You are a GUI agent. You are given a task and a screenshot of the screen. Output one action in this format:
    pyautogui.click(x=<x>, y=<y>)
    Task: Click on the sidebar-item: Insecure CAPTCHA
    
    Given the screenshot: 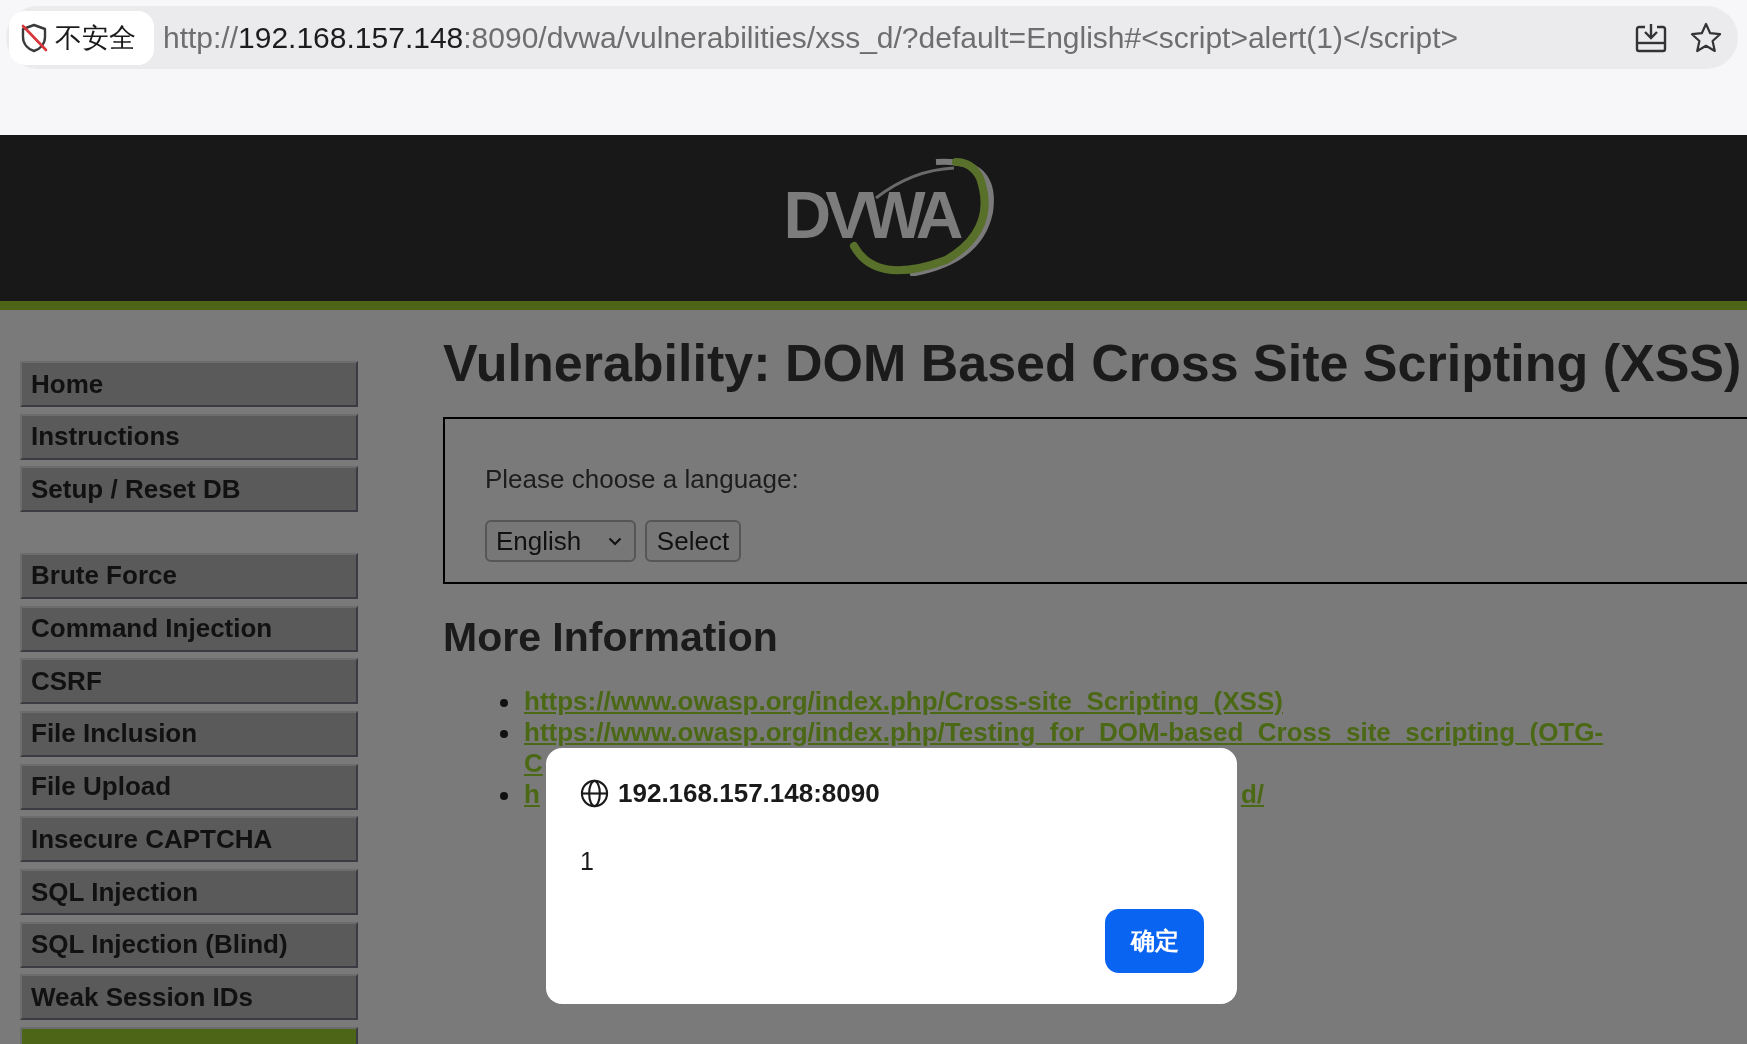 What is the action you would take?
    pyautogui.click(x=189, y=839)
    